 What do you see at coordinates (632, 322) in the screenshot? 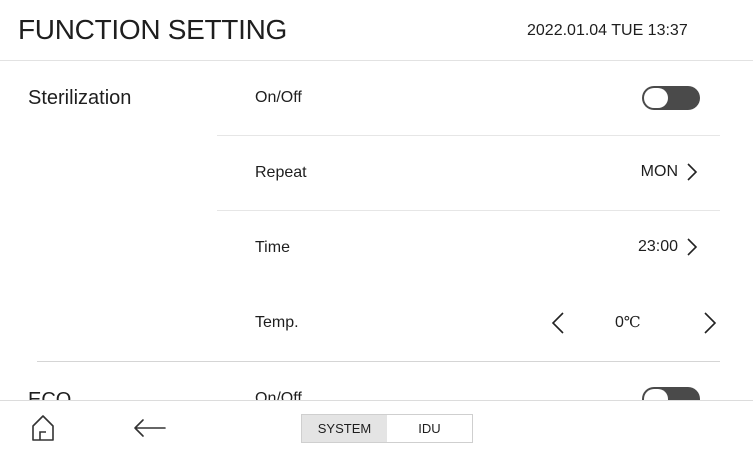
I see `temp-unit: ℃` at bounding box center [632, 322].